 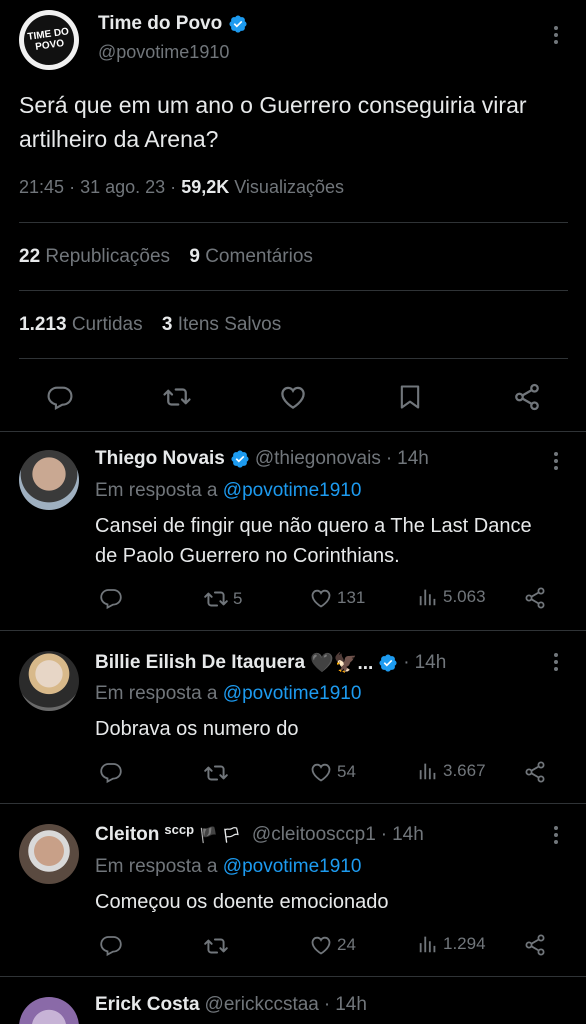 I want to click on author-name-suffix: sccp, so click(x=179, y=829).